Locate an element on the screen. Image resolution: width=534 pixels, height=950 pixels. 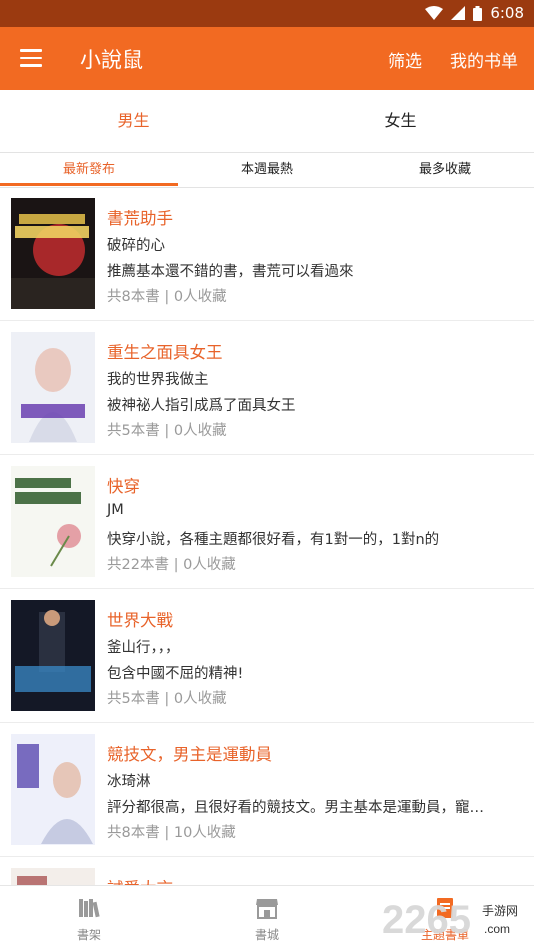
booklist-meta: 共8本書 | 0人收藏 is located at coordinates (167, 295).